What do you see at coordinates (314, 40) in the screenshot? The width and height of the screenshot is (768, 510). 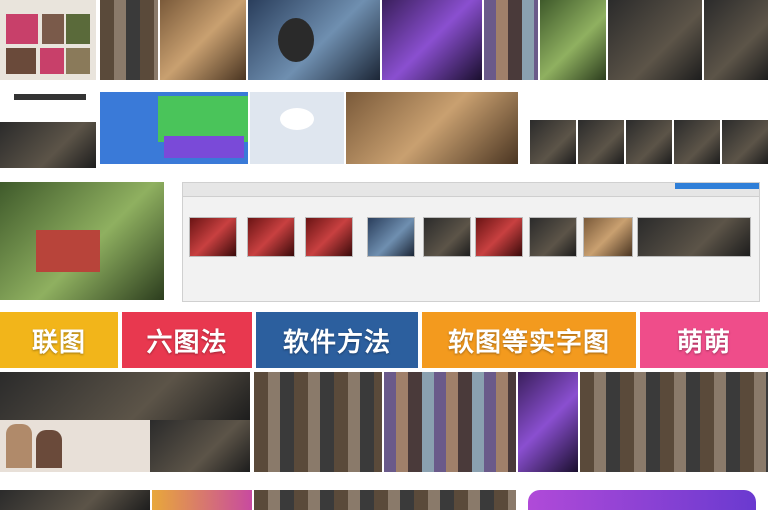 I see `thumb-microphone-photo` at bounding box center [314, 40].